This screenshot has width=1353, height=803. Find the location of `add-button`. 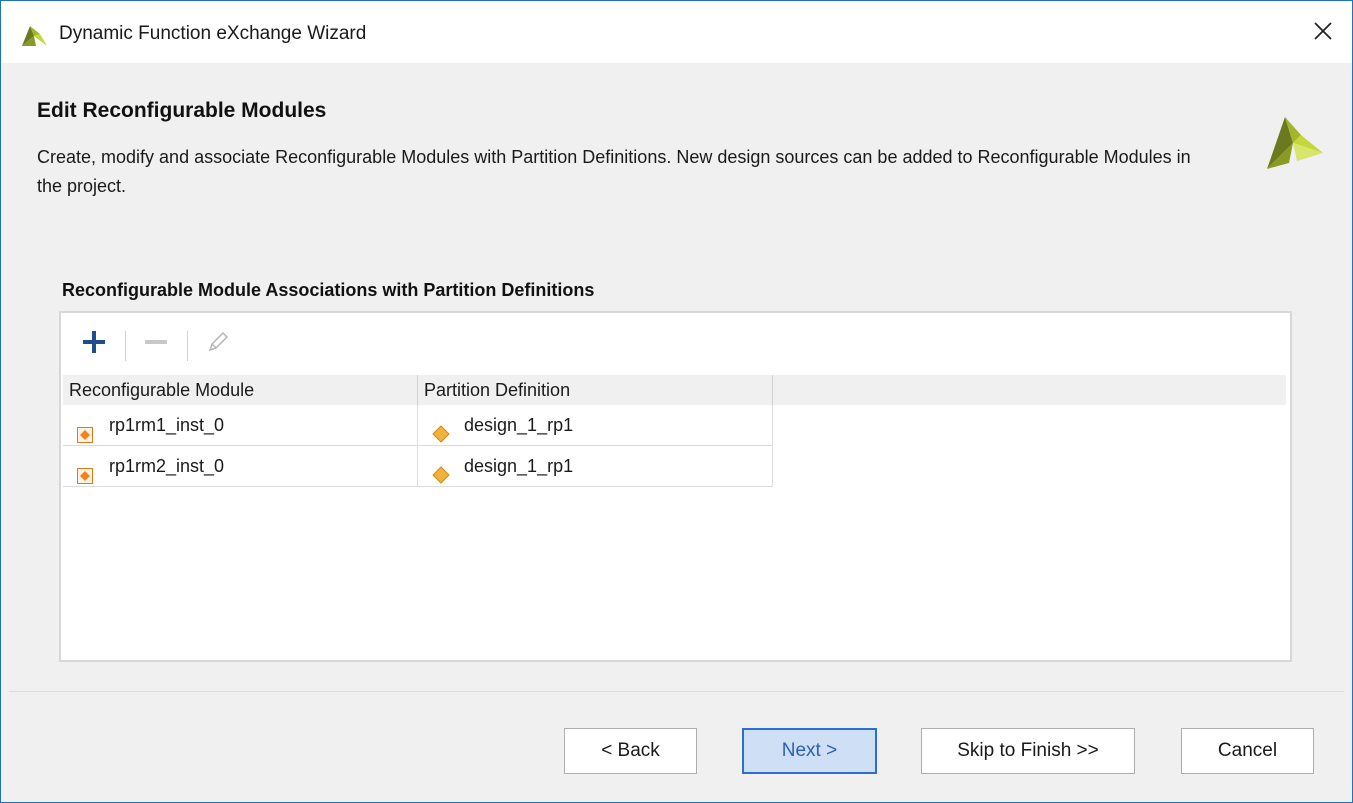

add-button is located at coordinates (94, 344).